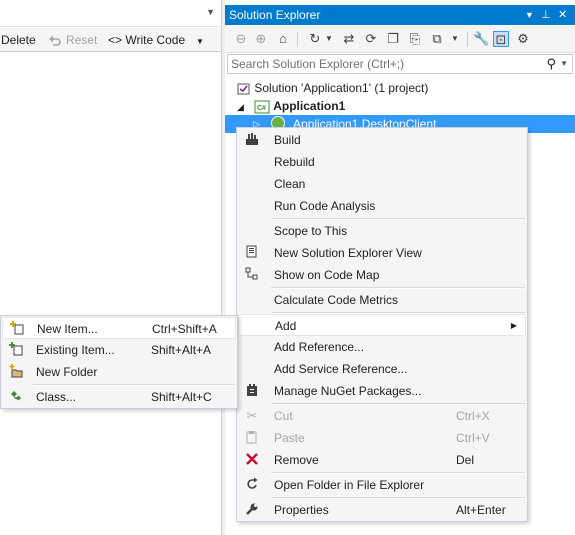 This screenshot has width=575, height=535. What do you see at coordinates (382, 416) in the screenshot?
I see `menu-item-cut: ✂ Cut Ctrl+X` at bounding box center [382, 416].